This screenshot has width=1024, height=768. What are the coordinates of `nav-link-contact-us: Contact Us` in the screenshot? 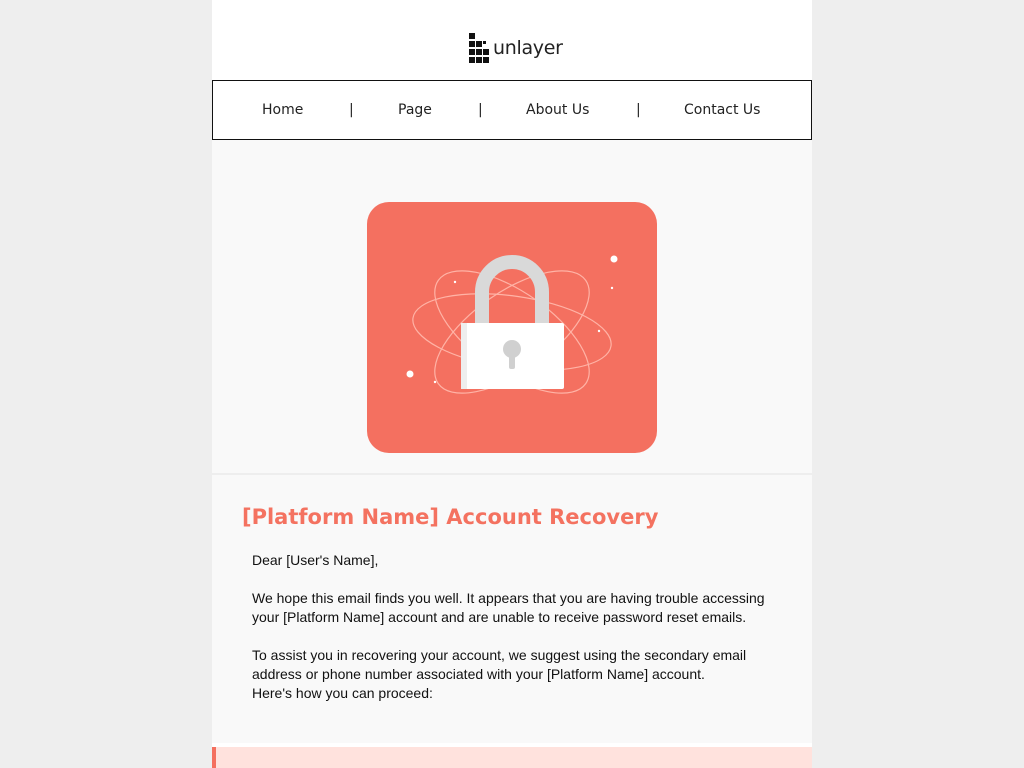 It's located at (722, 110).